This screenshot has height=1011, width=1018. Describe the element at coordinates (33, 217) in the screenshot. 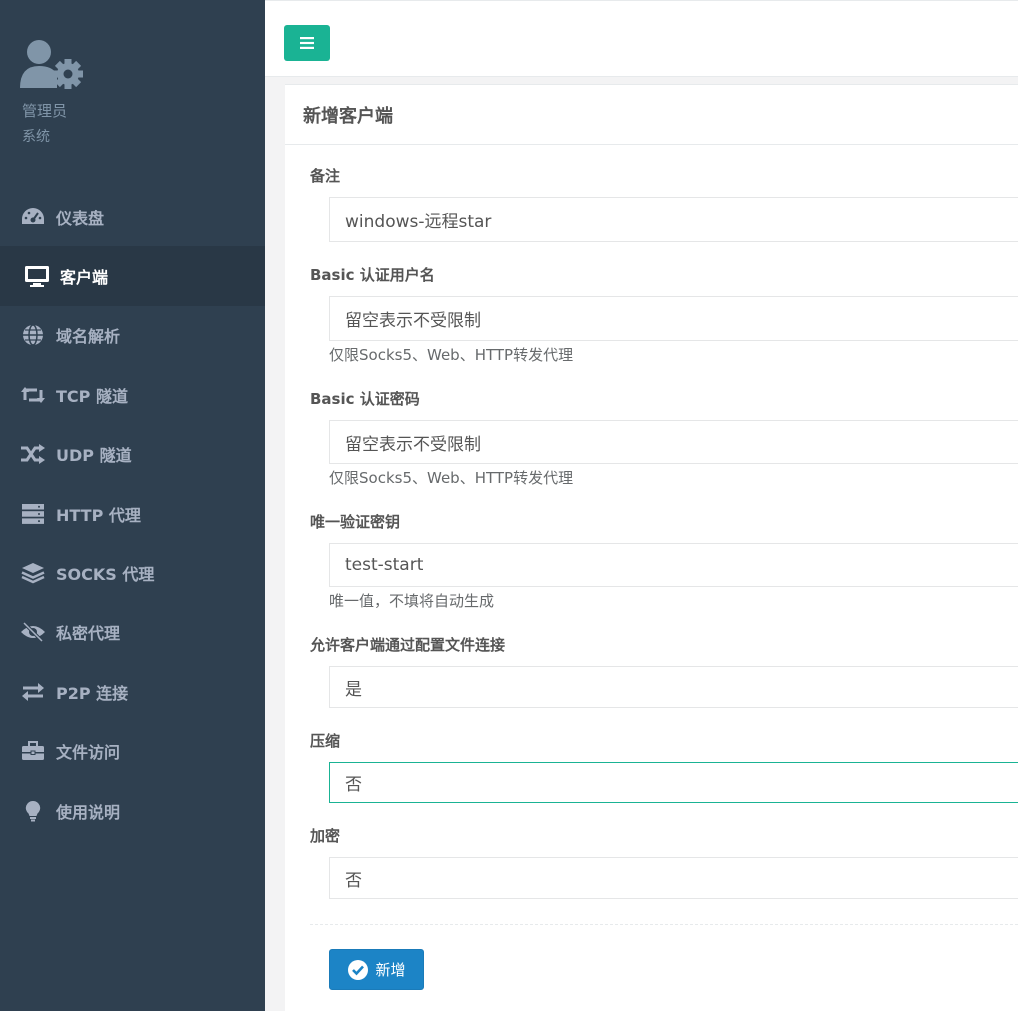

I see `dashboard-icon` at that location.